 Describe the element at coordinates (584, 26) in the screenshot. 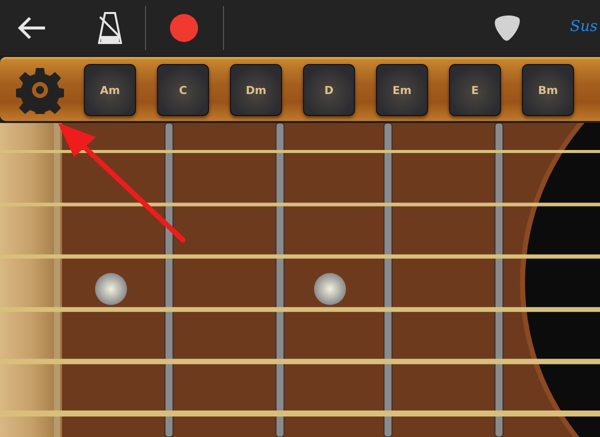

I see `mode-label: Sus` at that location.